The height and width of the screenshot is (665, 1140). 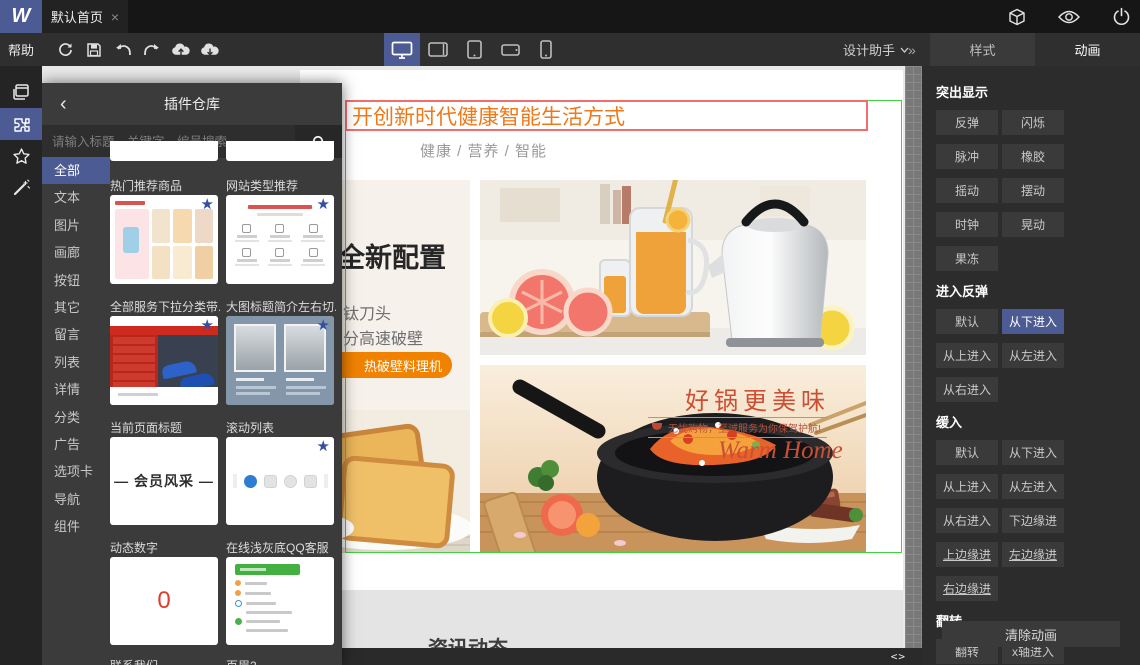 I want to click on power-button, so click(x=1121, y=17).